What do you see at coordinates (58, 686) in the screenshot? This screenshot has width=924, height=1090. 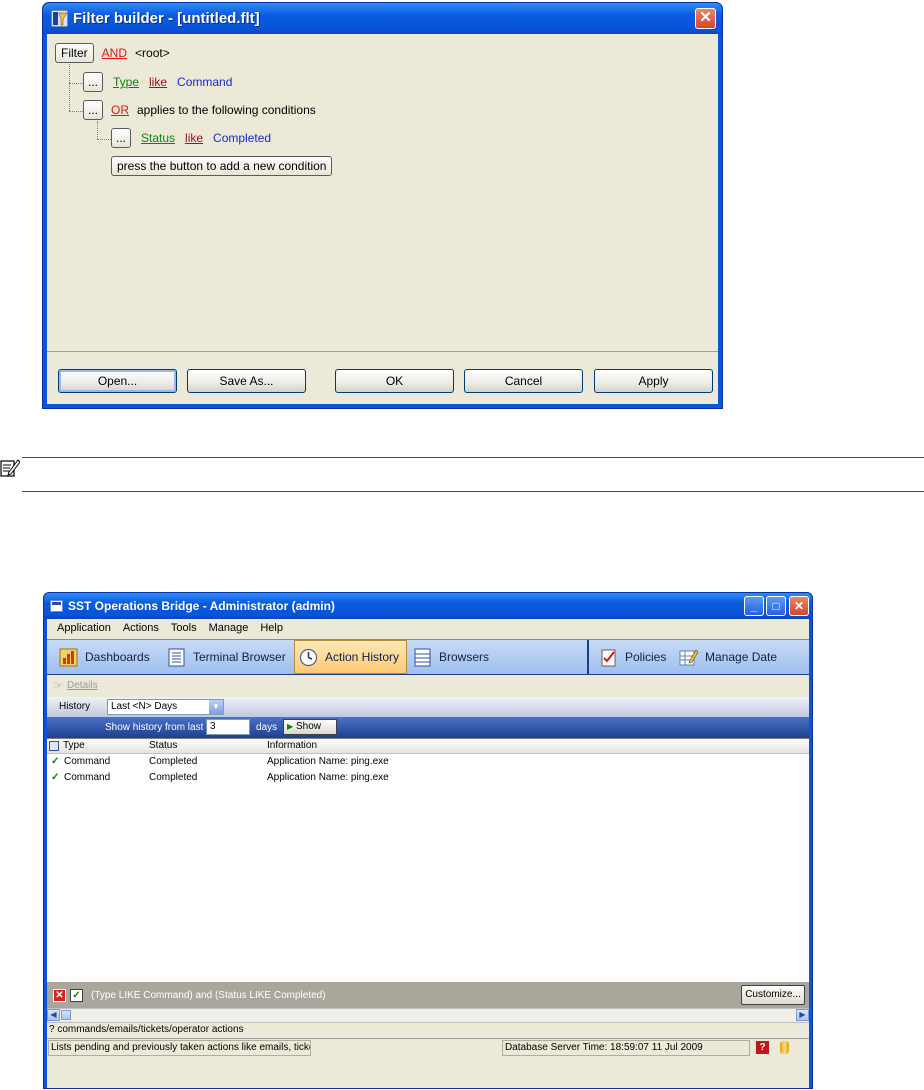 I see `details-icon: ☞` at bounding box center [58, 686].